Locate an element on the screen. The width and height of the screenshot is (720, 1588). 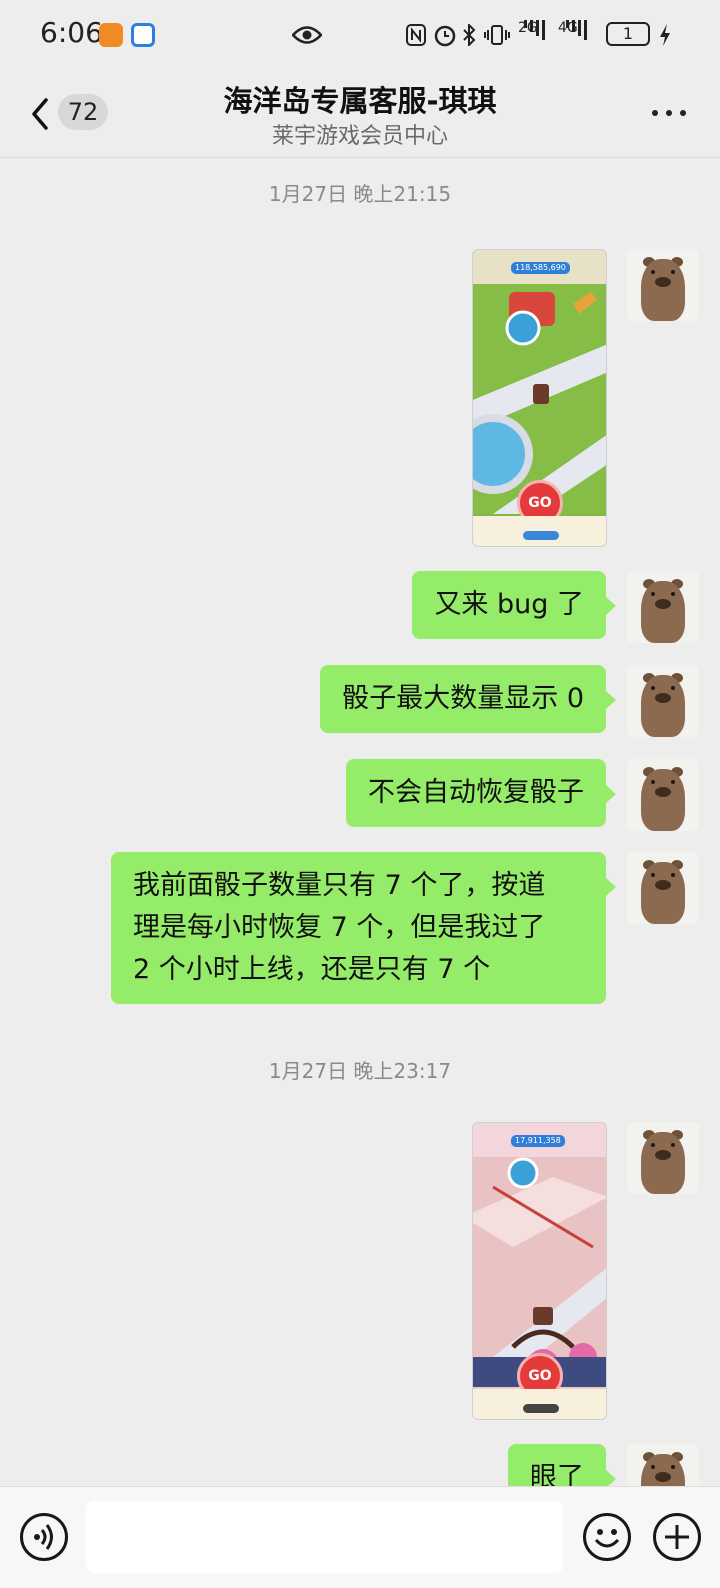
app-notification-icon is located at coordinates (111, 35).